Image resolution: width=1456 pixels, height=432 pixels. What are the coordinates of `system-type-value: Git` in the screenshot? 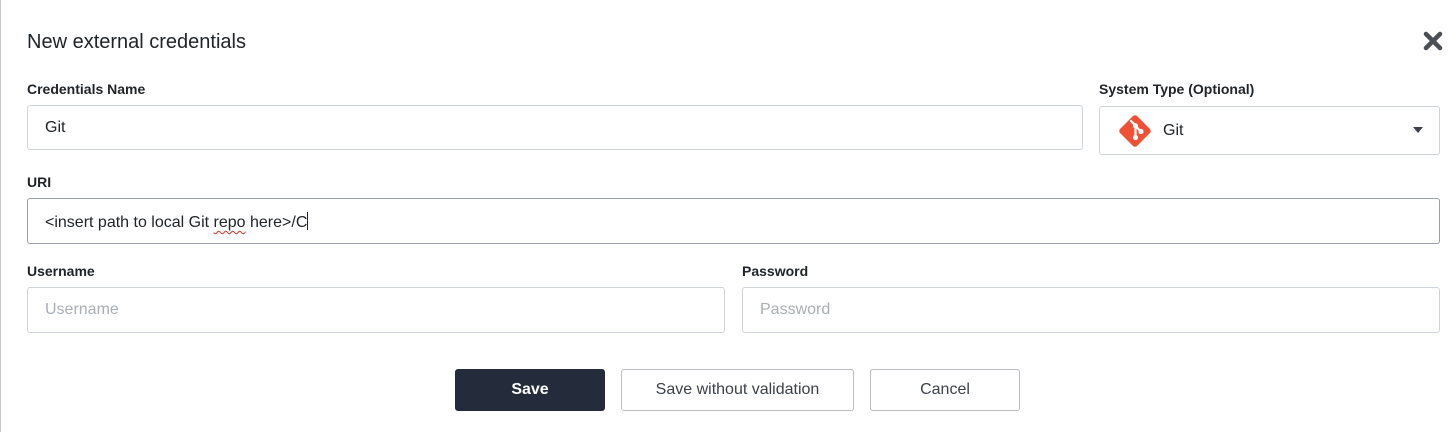 It's located at (1173, 130).